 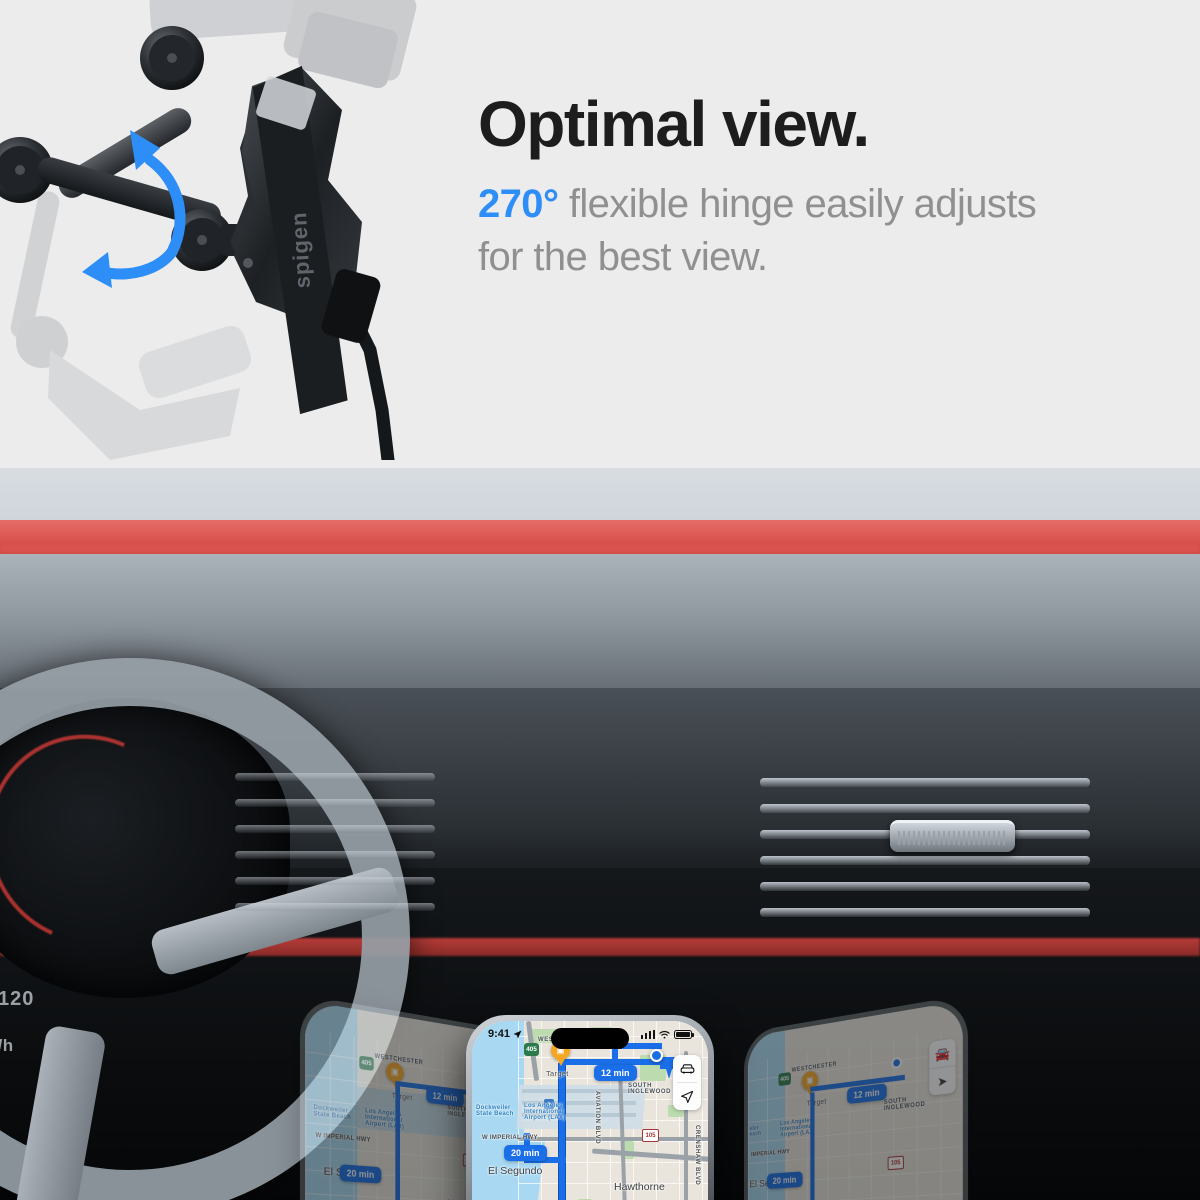 I want to click on dynamic-island, so click(x=590, y=1038).